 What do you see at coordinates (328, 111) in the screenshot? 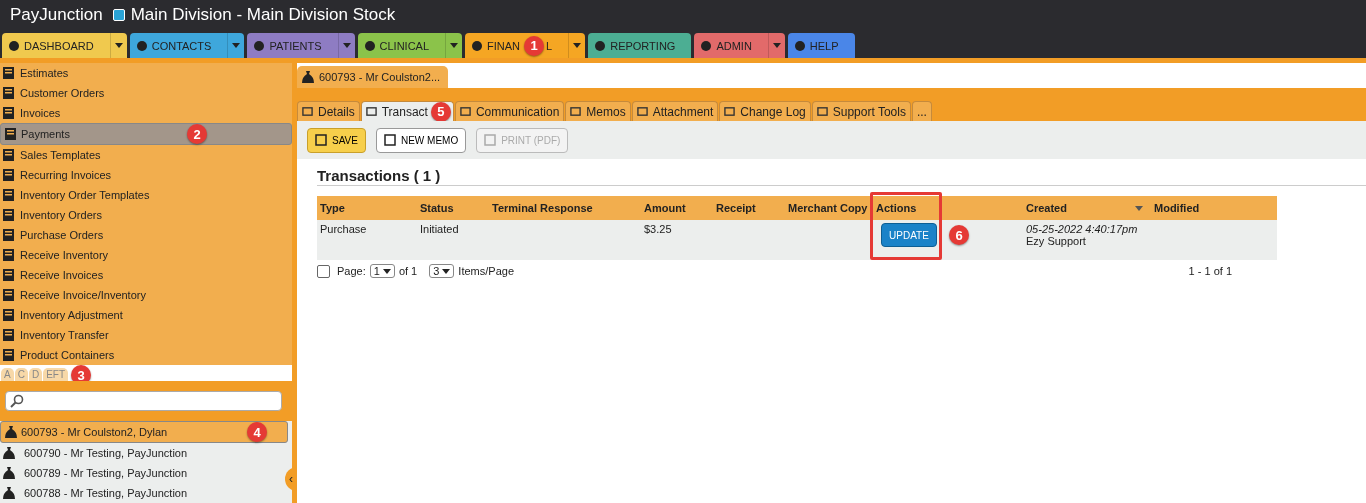
I see `tab: Details` at bounding box center [328, 111].